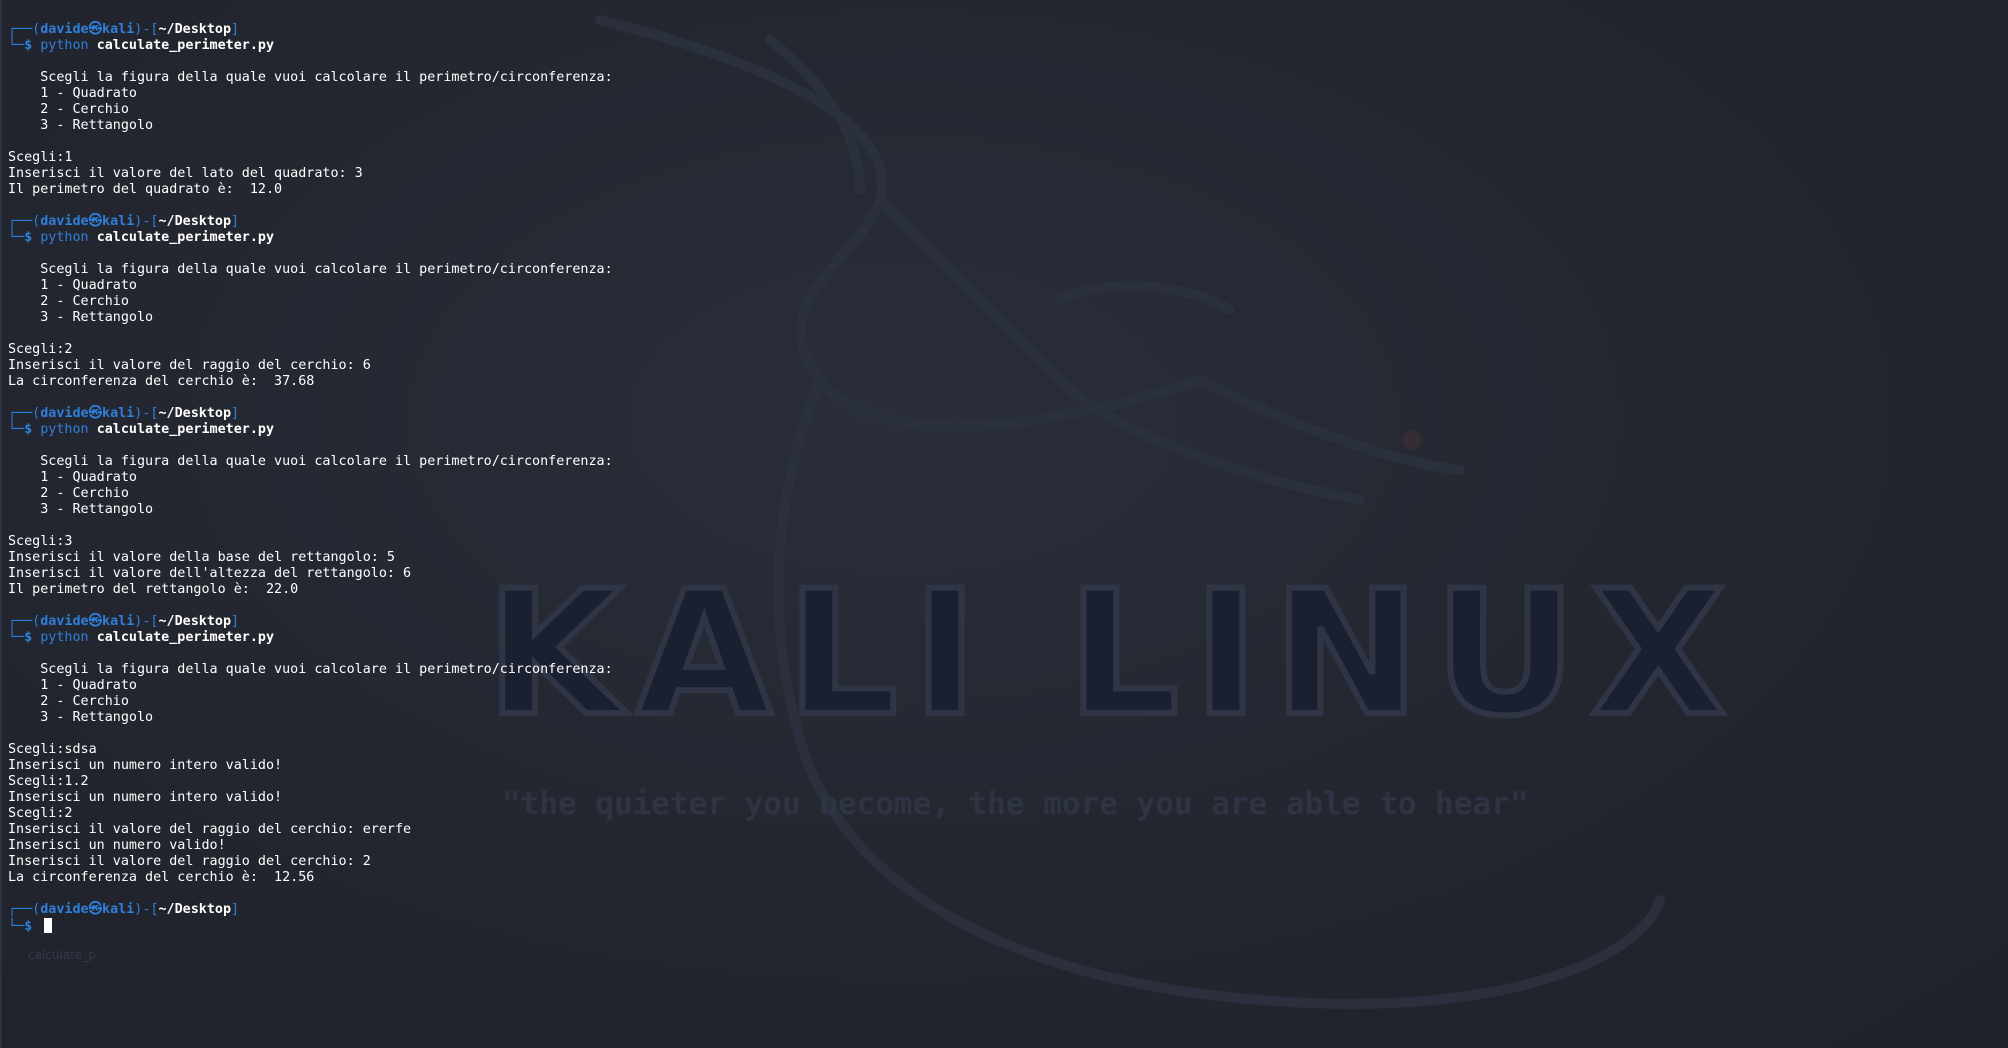 The image size is (2008, 1048). What do you see at coordinates (48, 781) in the screenshot?
I see `output-line: Scegli:1.2` at bounding box center [48, 781].